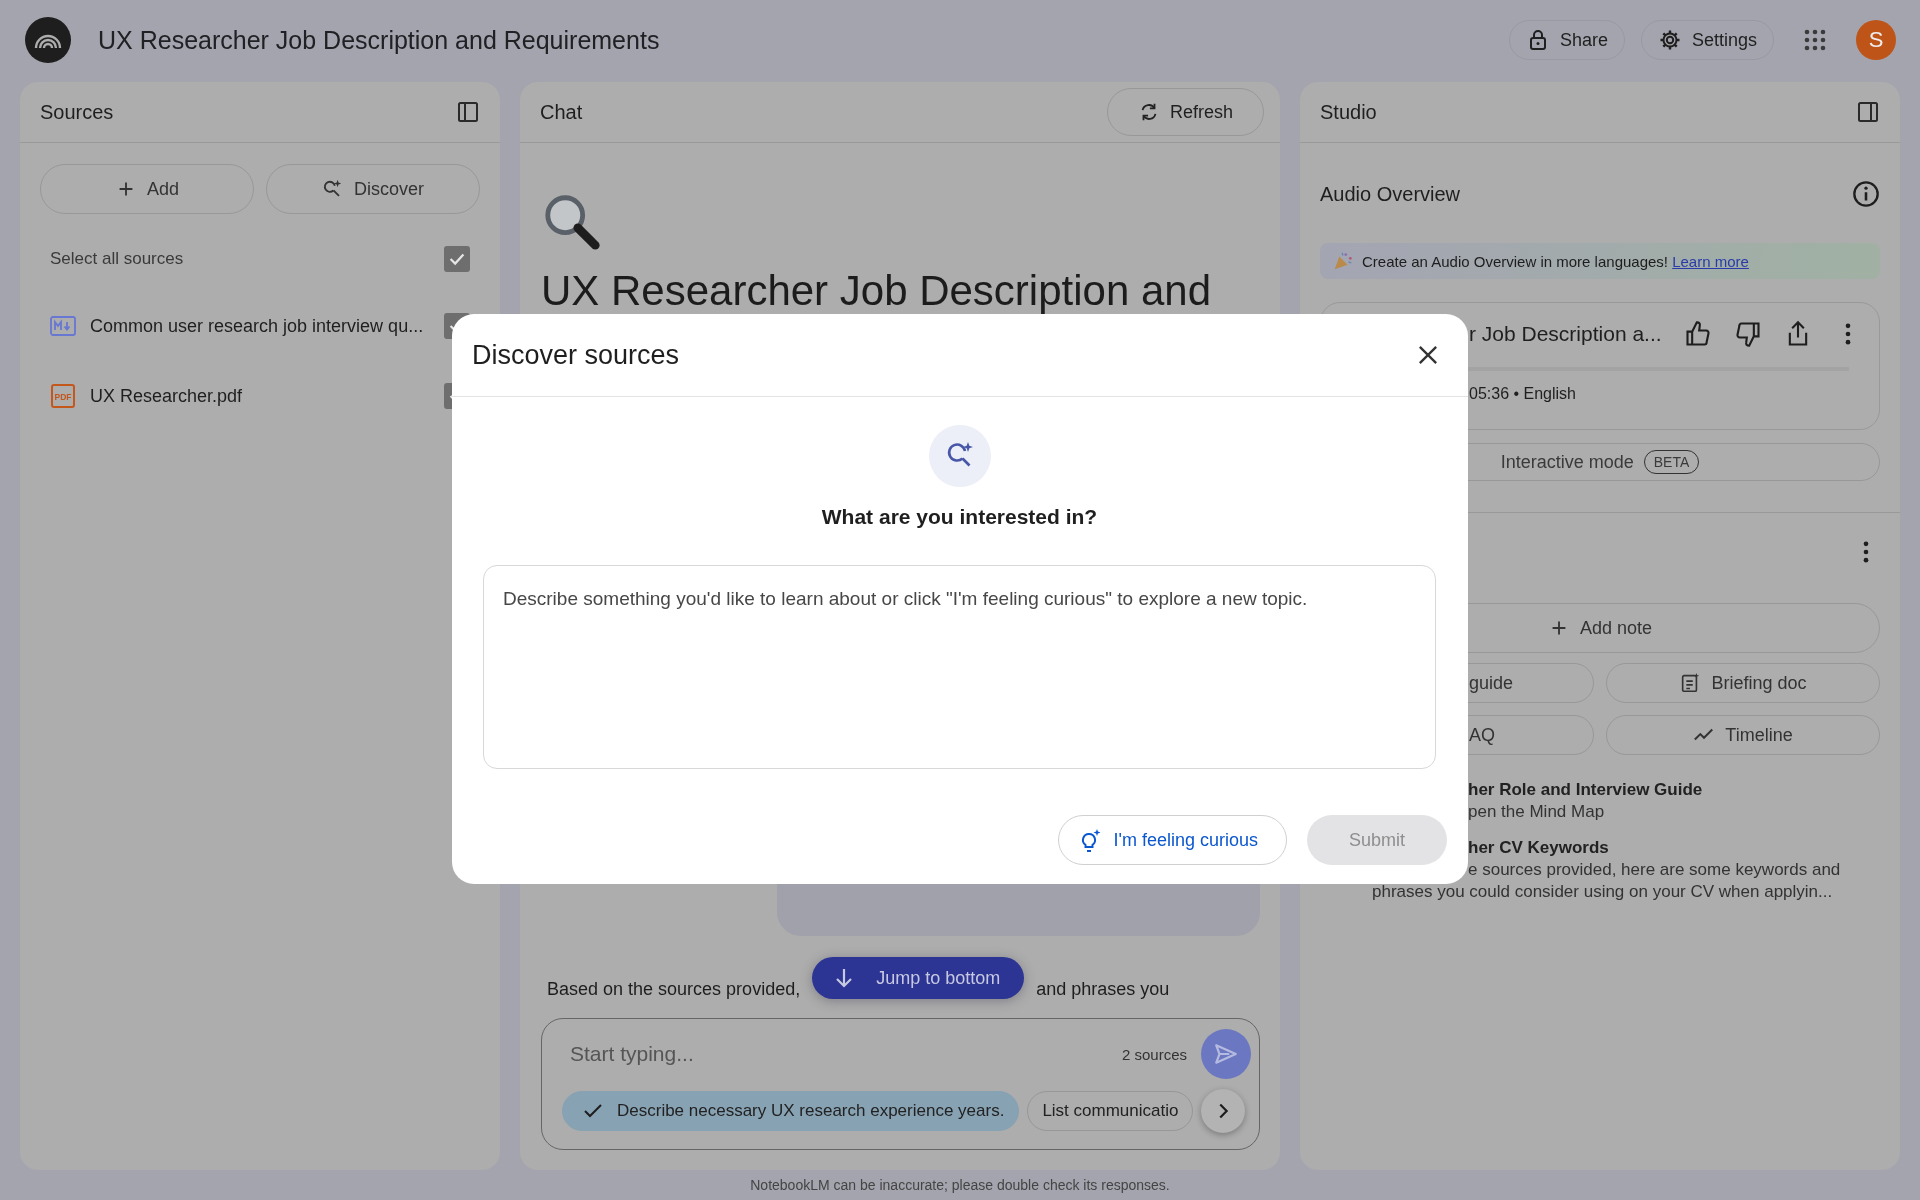 This screenshot has width=1920, height=1200. Describe the element at coordinates (1523, 394) in the screenshot. I see `audio-meta: 05:36 • English` at that location.